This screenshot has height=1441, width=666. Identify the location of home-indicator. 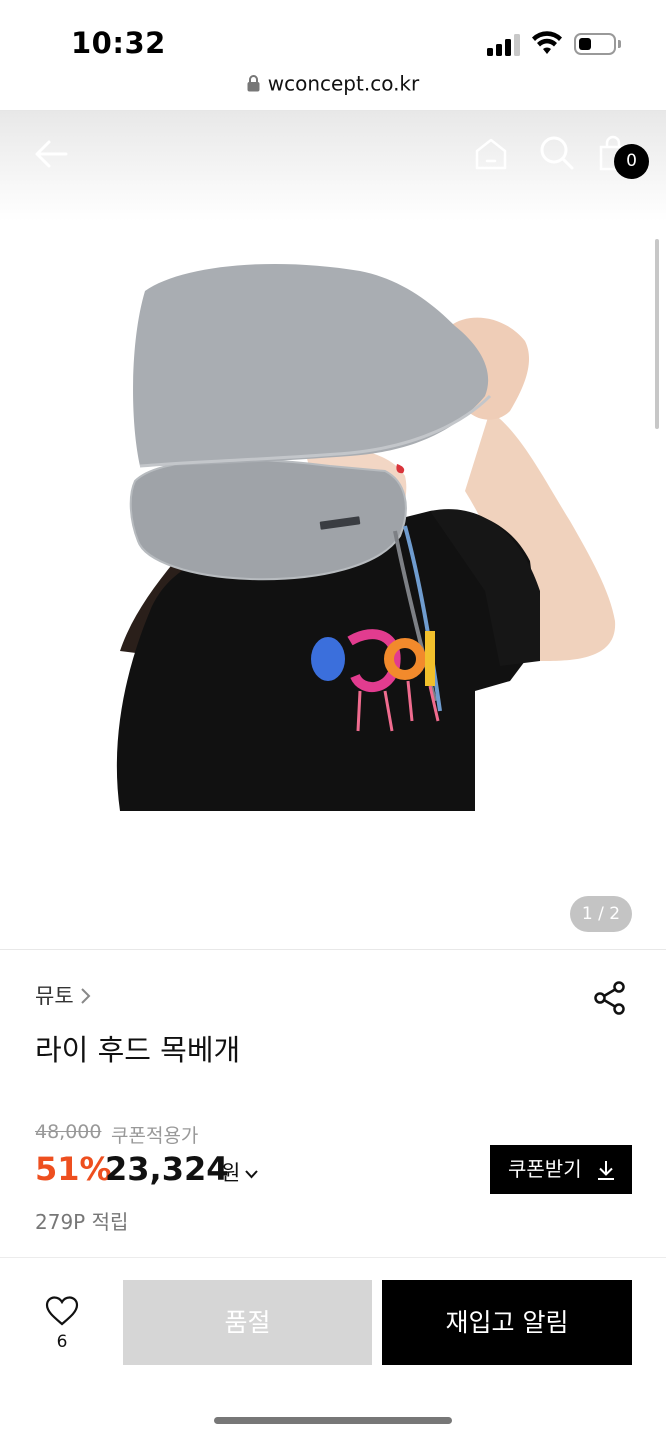
(333, 1420).